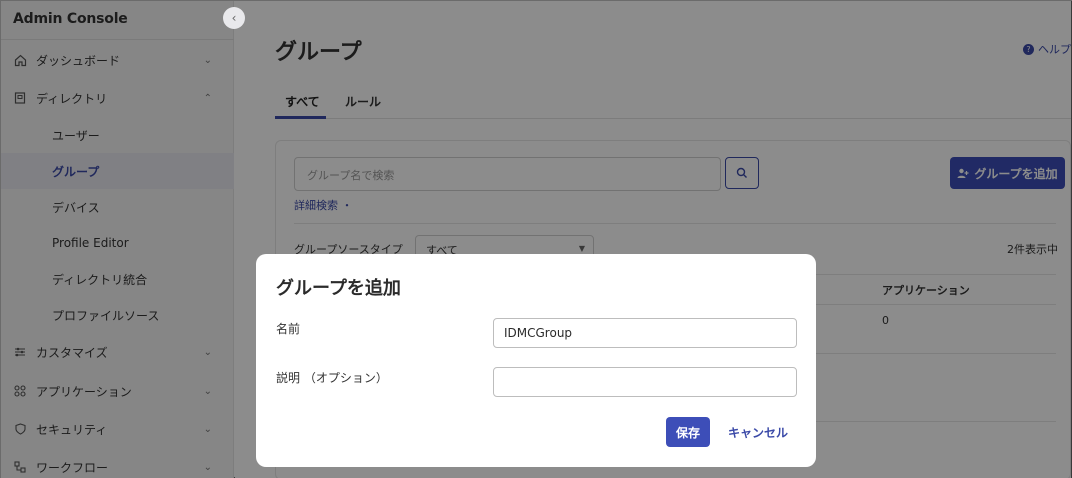 This screenshot has height=478, width=1072. I want to click on description-label: 説明 （オプション）, so click(332, 378).